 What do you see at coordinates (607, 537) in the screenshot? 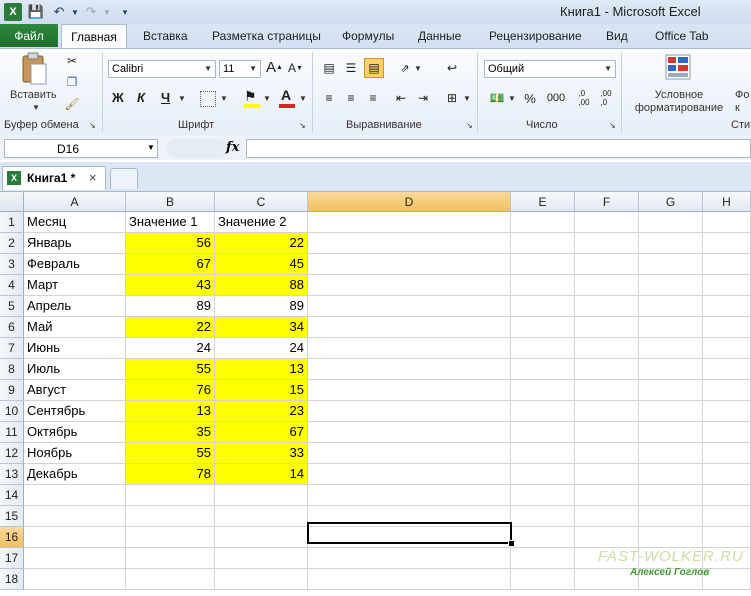
I see `cell-F16` at bounding box center [607, 537].